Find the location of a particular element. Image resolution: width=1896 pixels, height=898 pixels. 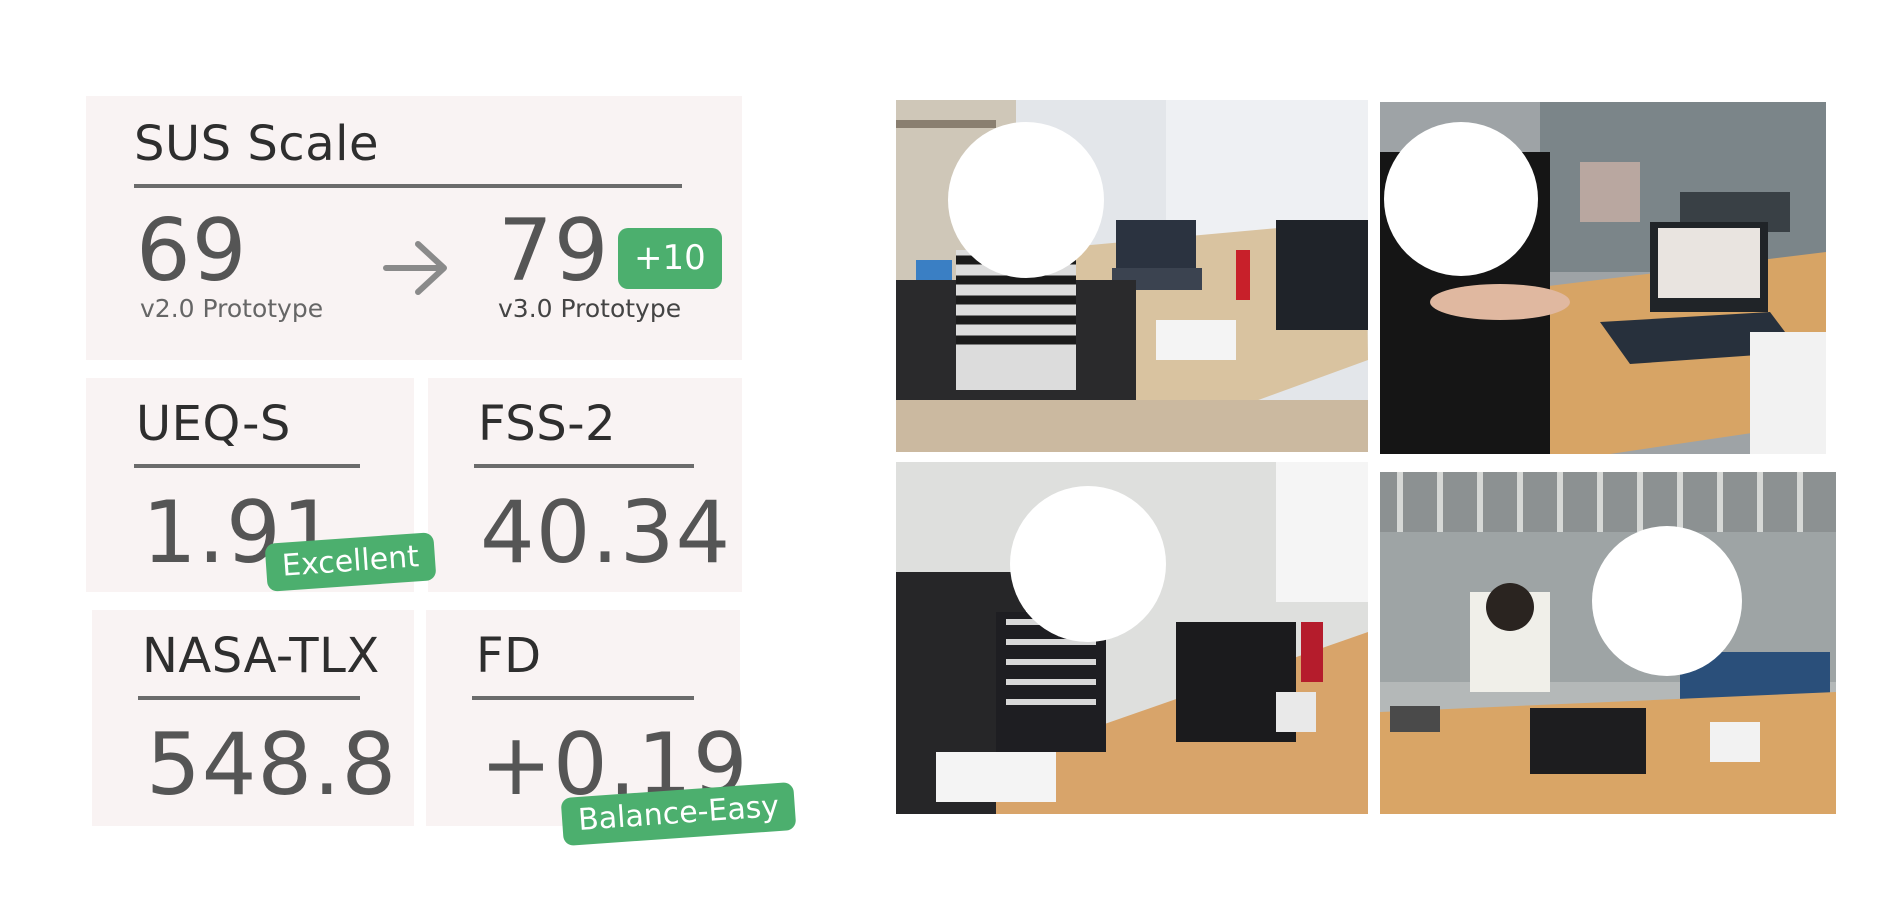

fss-card: FSS-2 40.34 is located at coordinates (585, 485).